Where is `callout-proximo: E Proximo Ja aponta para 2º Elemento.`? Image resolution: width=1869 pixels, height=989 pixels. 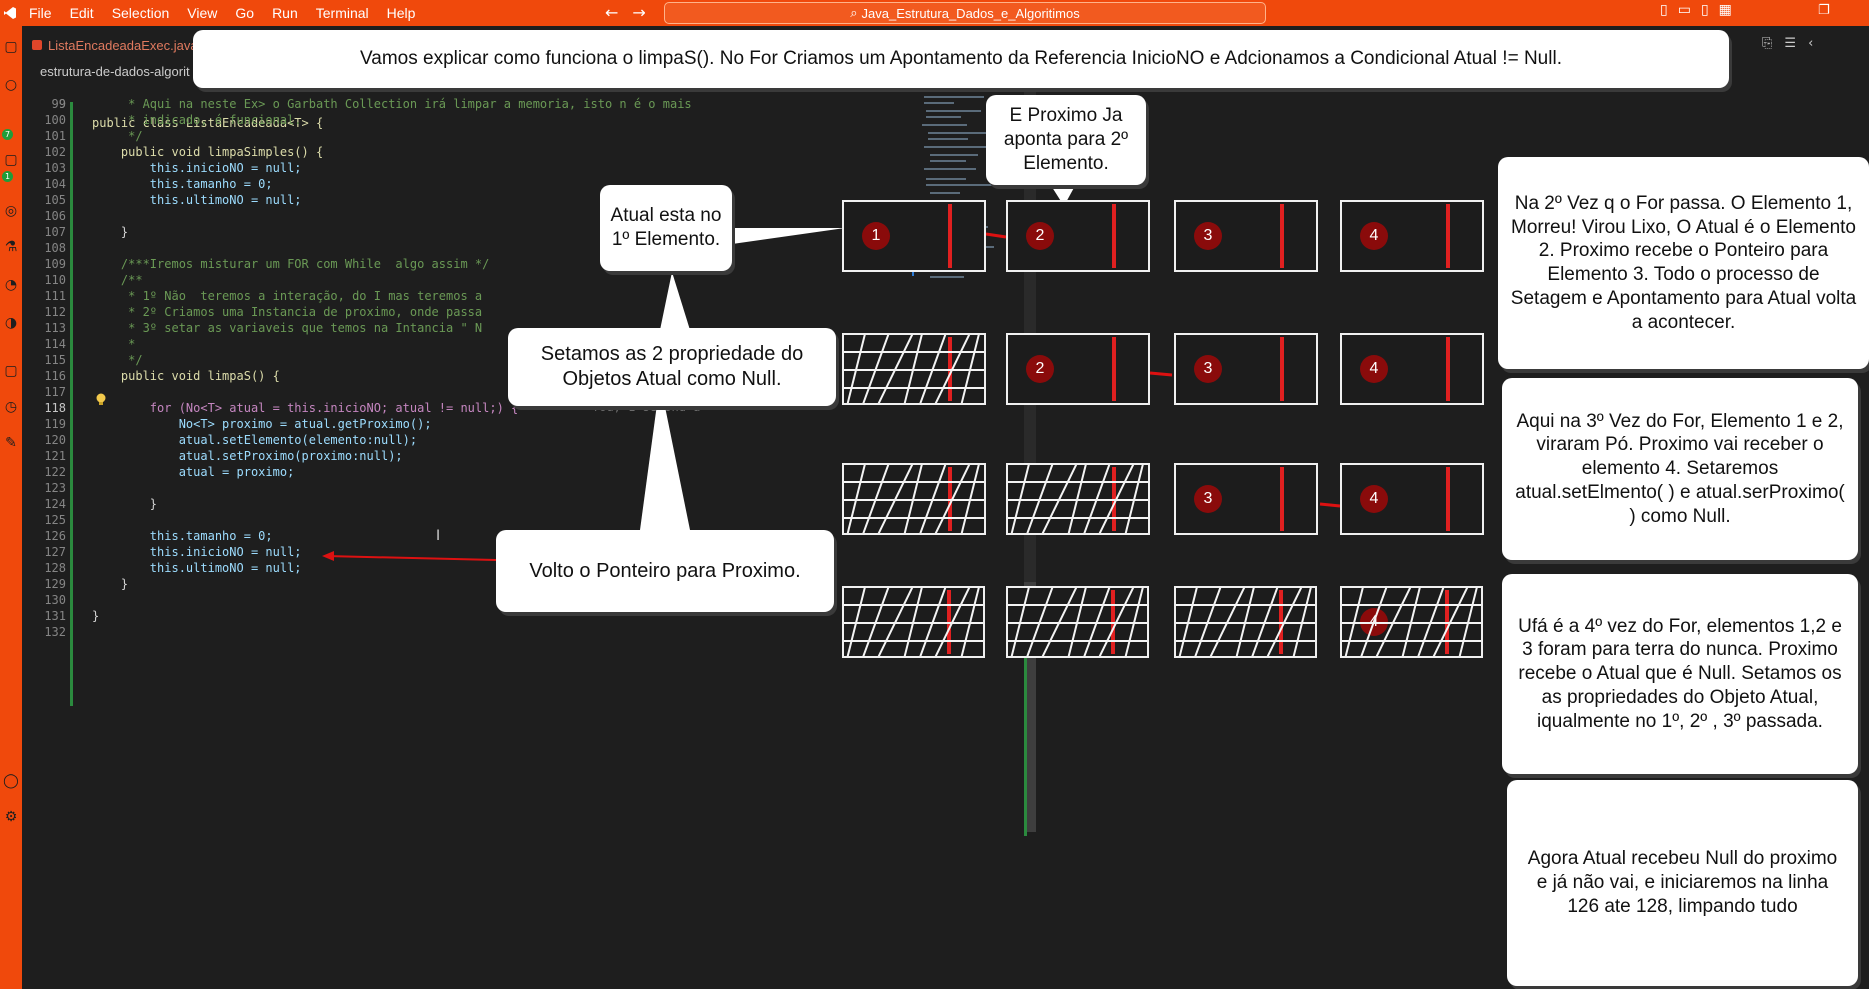
callout-proximo: E Proximo Ja aponta para 2º Elemento. is located at coordinates (1066, 140).